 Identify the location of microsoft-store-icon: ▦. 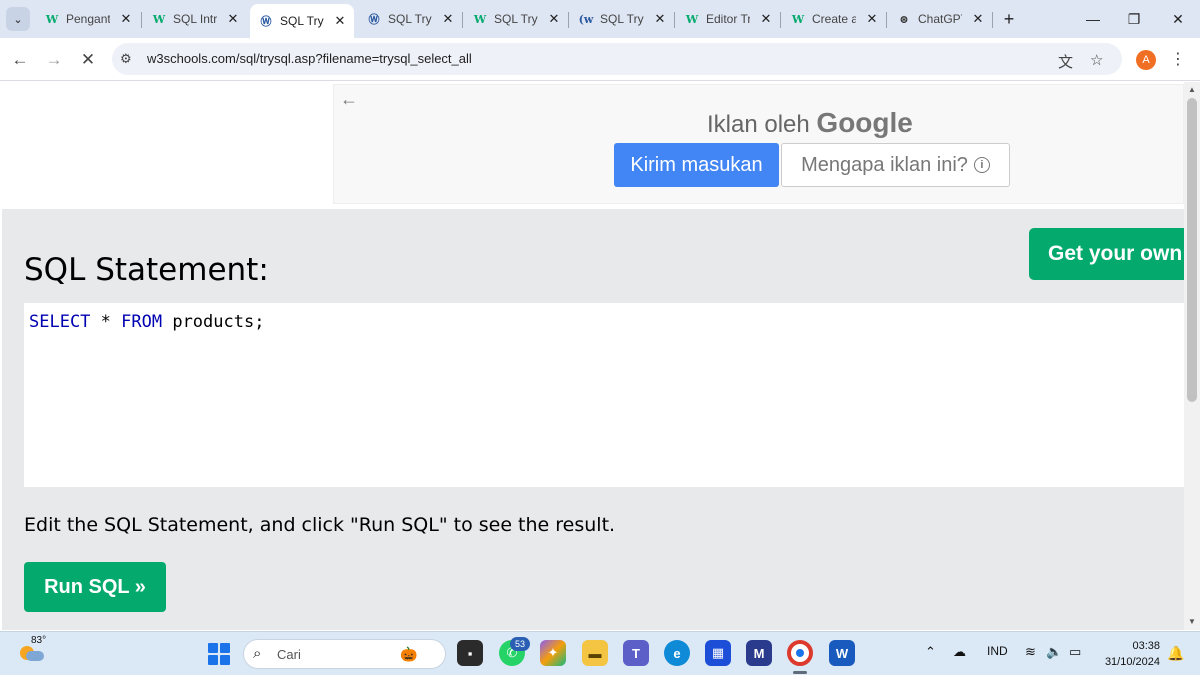
(718, 653).